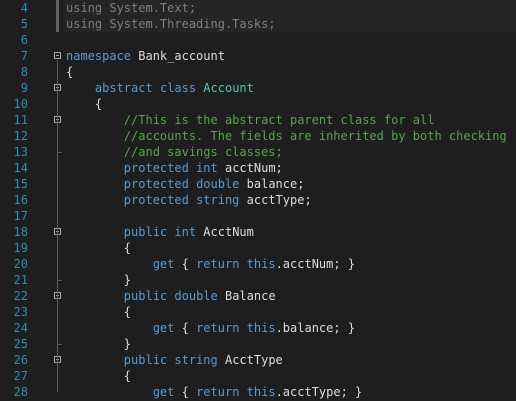  Describe the element at coordinates (57, 322) in the screenshot. I see `outline-guide` at that location.